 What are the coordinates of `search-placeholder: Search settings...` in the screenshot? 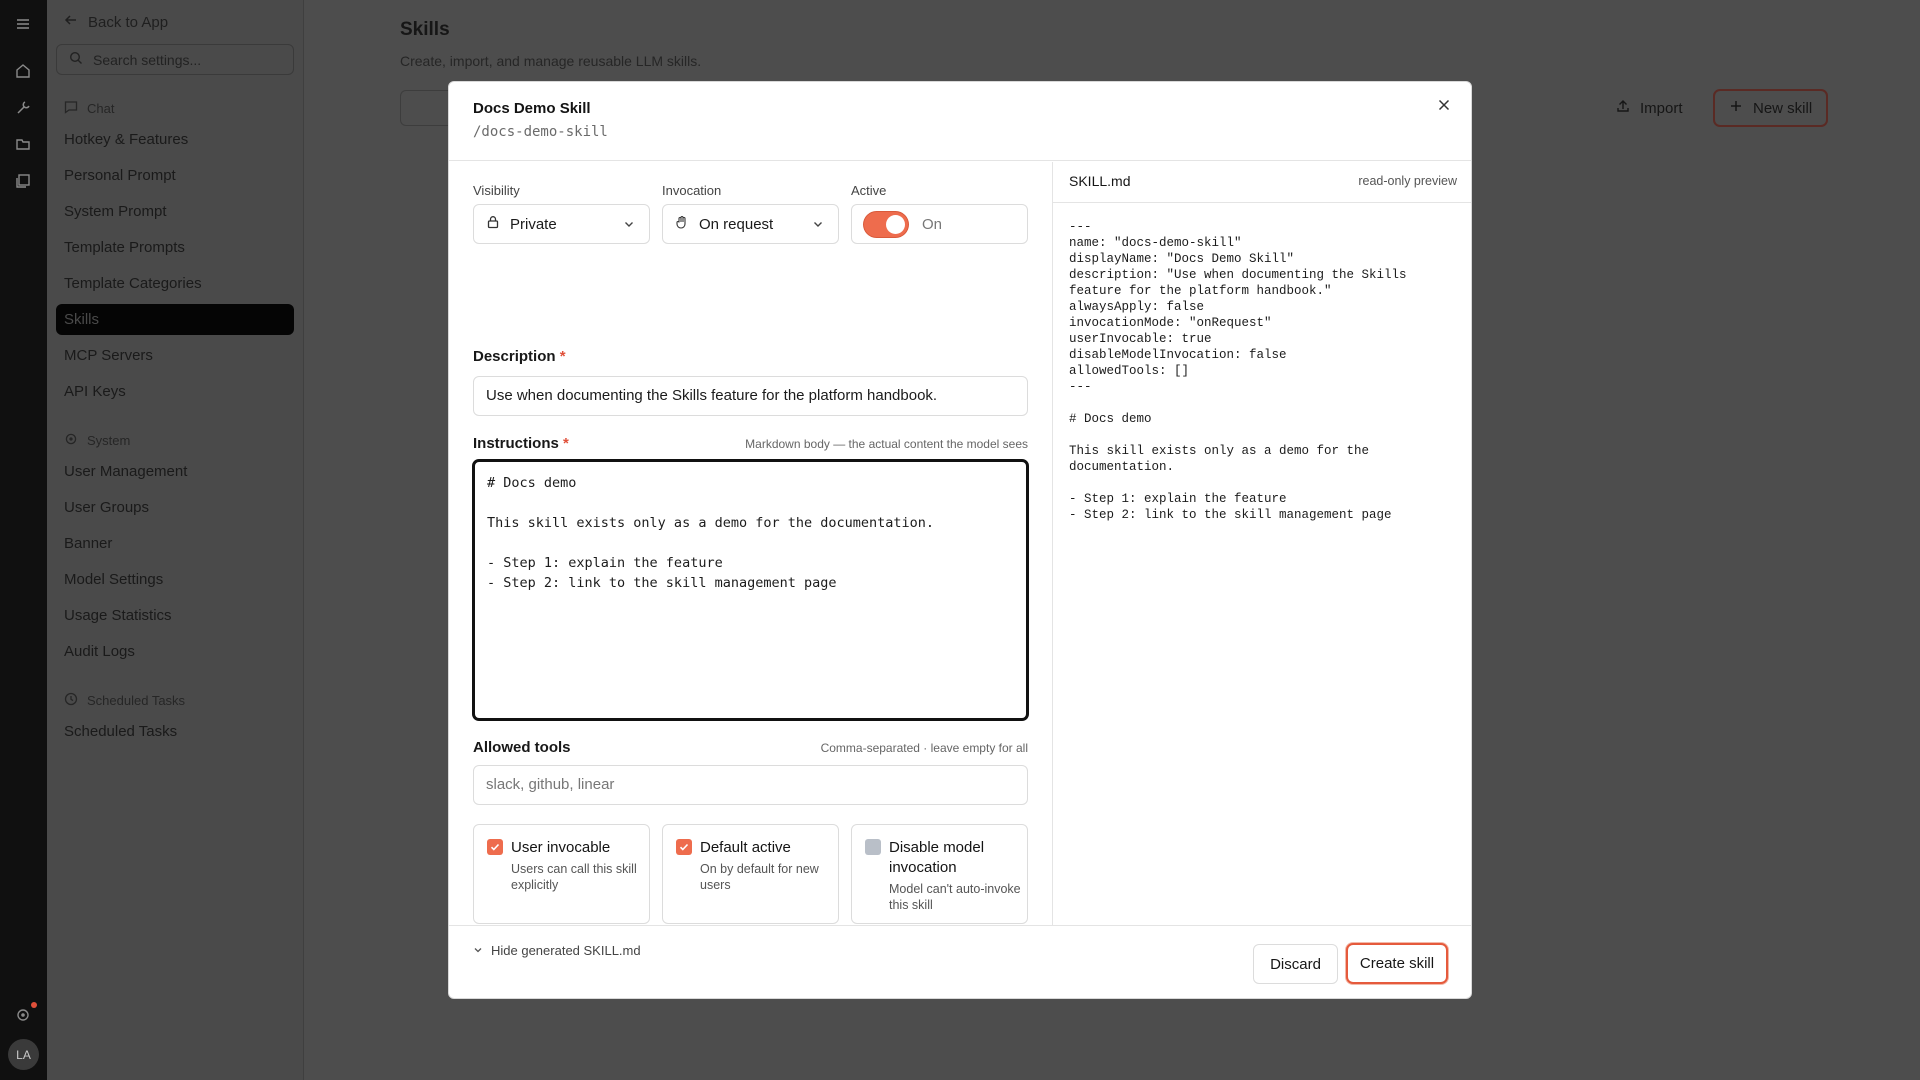 It's located at (147, 59).